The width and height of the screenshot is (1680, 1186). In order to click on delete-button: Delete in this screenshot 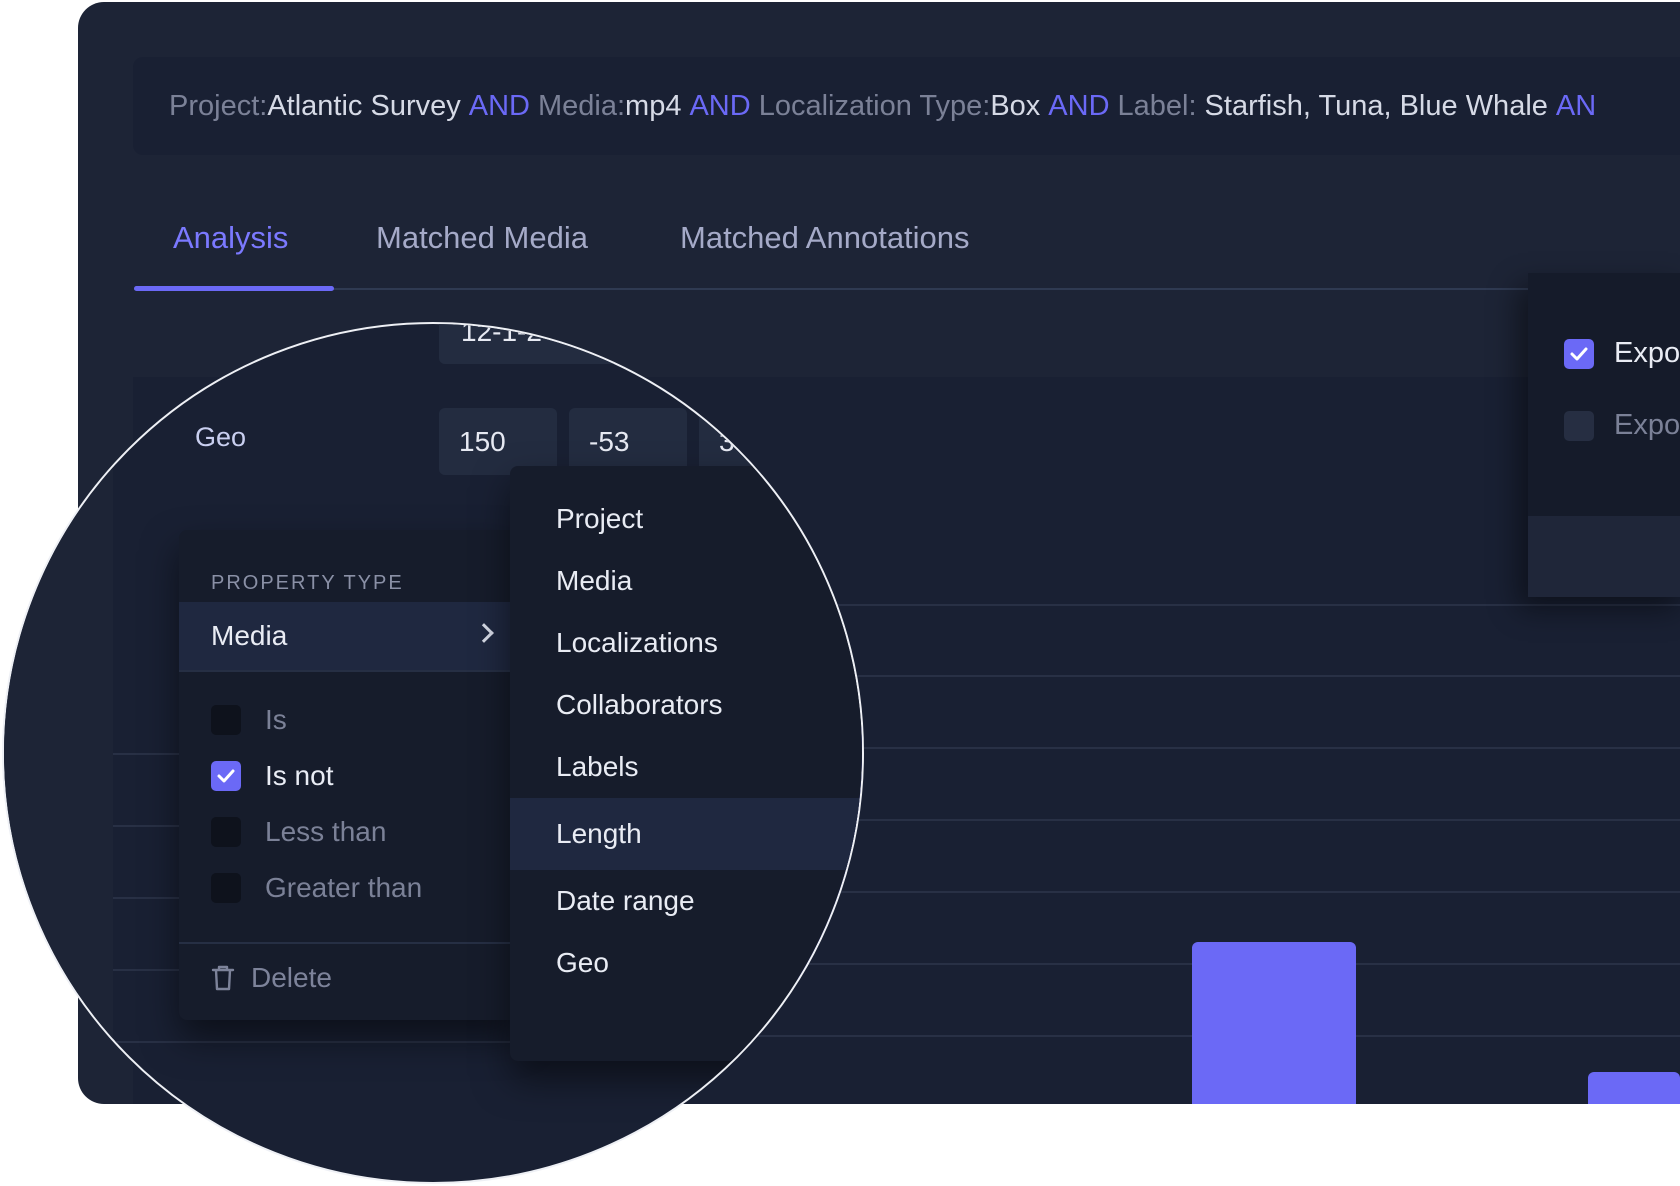, I will do `click(271, 978)`.